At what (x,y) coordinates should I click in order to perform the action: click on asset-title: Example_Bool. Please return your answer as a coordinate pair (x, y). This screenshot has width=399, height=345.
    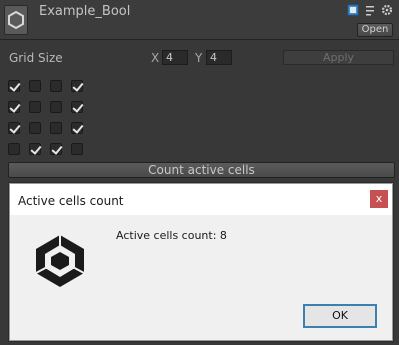
    Looking at the image, I should click on (85, 11).